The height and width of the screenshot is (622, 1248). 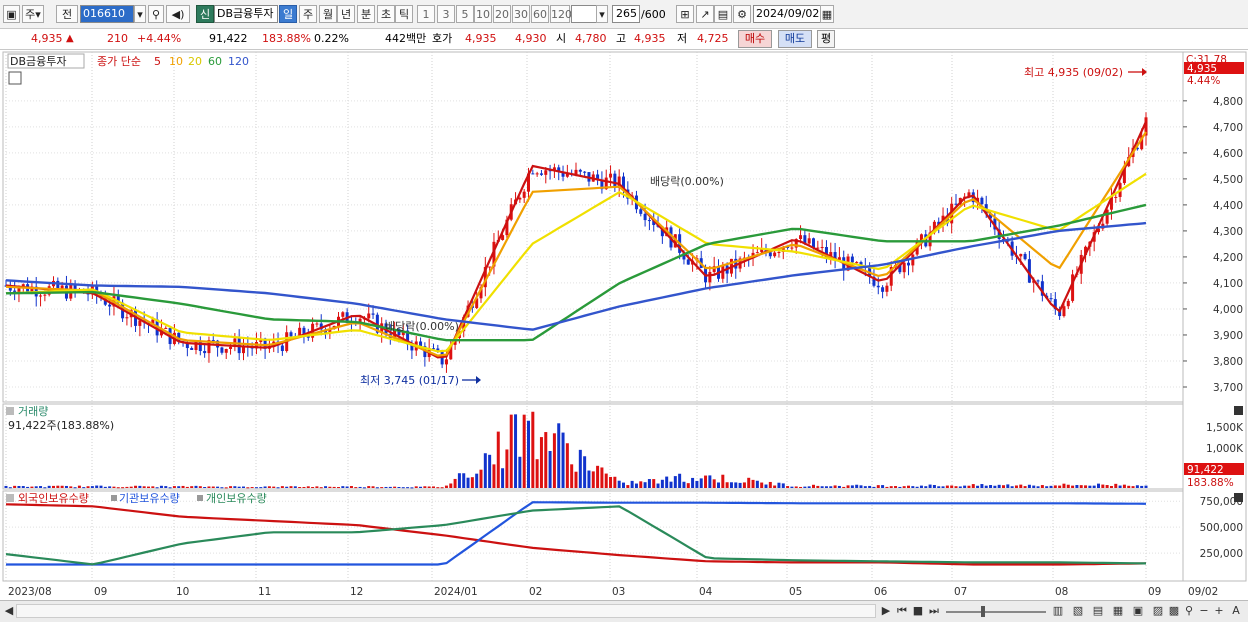 I want to click on period-year-tab: 년, so click(x=346, y=14).